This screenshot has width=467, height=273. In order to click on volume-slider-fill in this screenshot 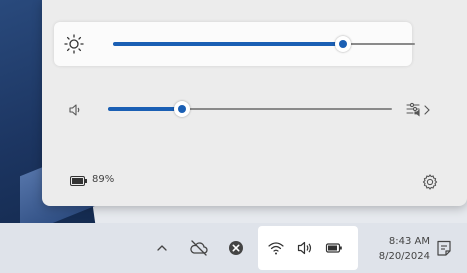, I will do `click(145, 109)`.